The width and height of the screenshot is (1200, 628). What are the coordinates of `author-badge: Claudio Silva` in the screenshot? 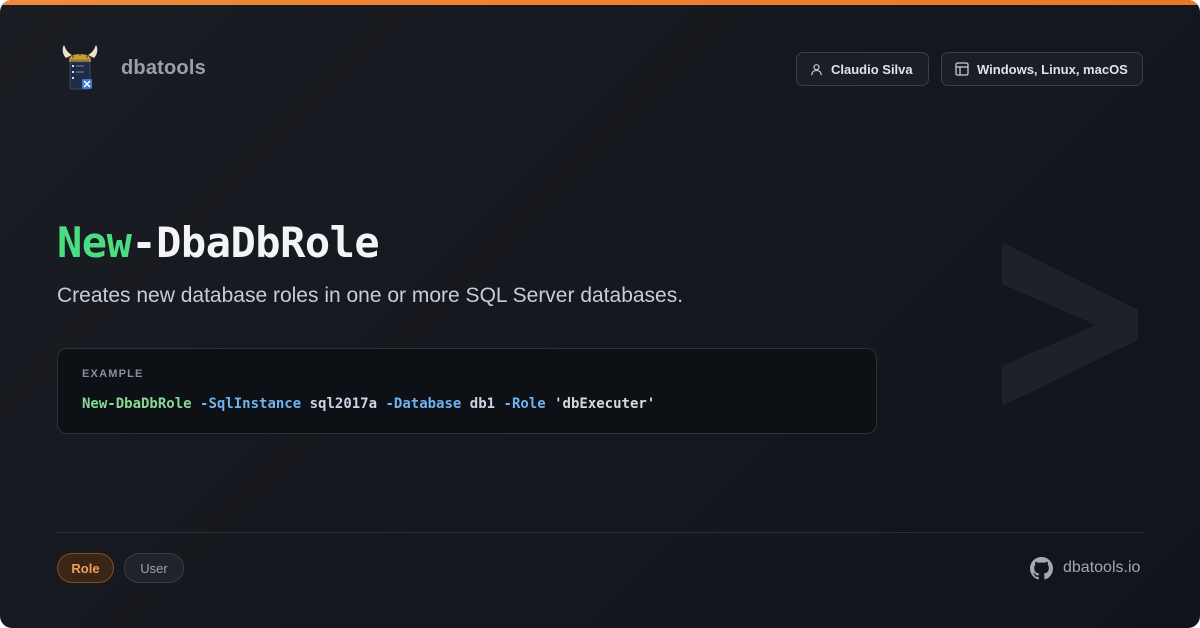 It's located at (862, 69).